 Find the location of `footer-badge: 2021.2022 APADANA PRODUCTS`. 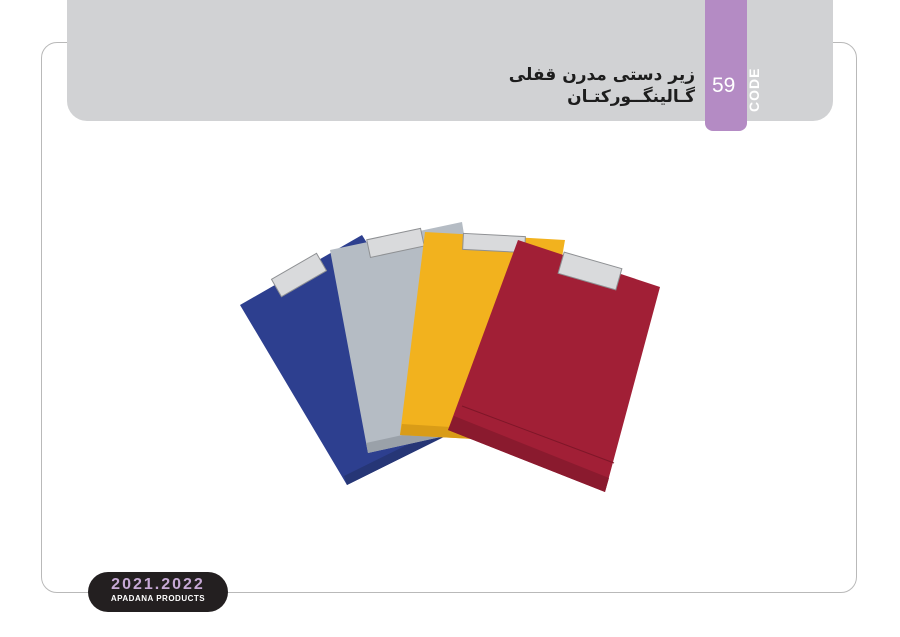

footer-badge: 2021.2022 APADANA PRODUCTS is located at coordinates (158, 592).